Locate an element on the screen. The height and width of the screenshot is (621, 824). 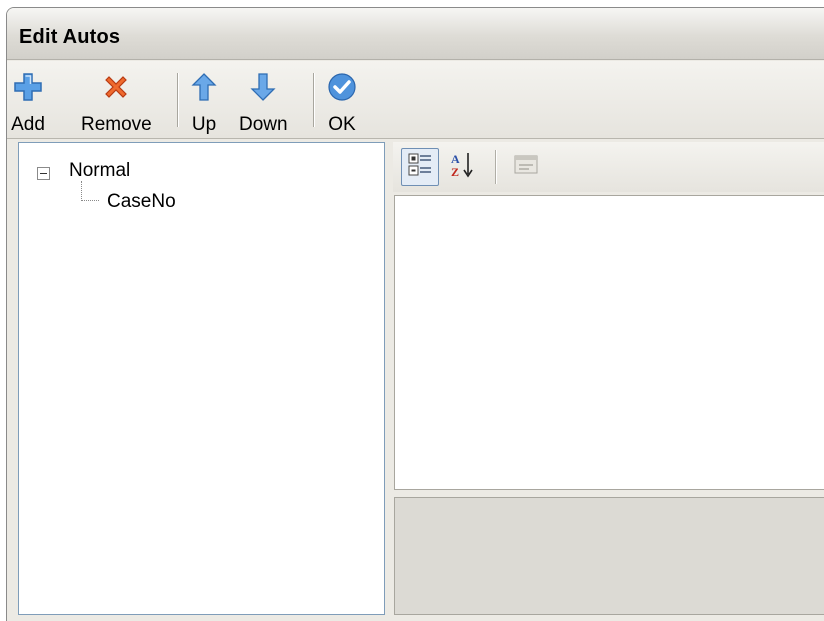
property-pages-button is located at coordinates (526, 167).